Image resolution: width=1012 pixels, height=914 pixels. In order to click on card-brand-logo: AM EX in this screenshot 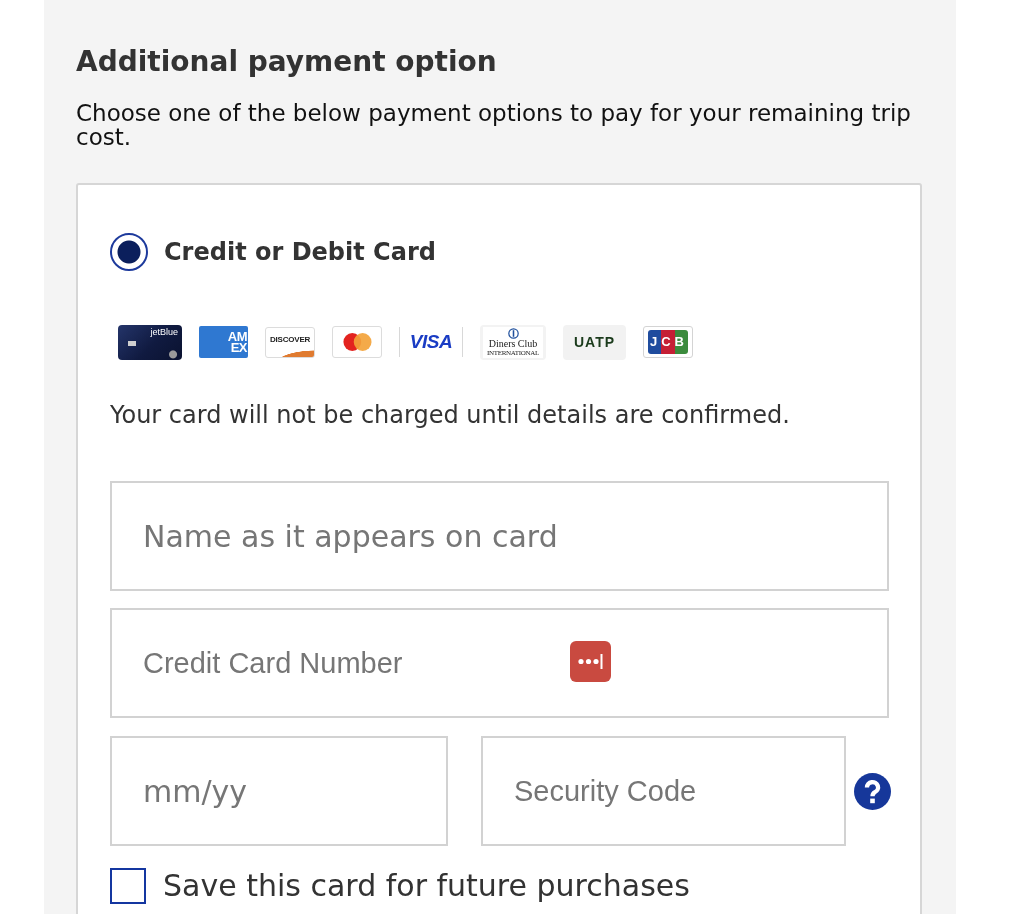, I will do `click(223, 342)`.